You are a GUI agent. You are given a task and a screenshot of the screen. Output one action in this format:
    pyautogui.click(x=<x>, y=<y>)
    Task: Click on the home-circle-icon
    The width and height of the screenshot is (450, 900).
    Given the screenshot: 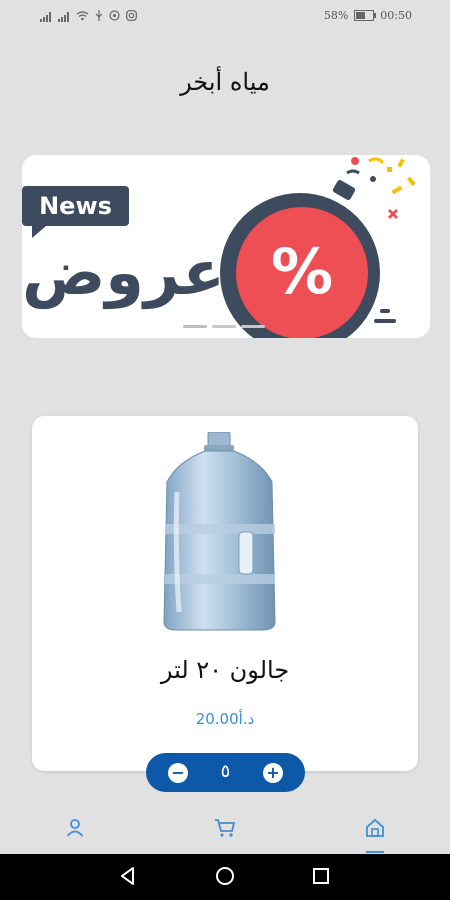 What is the action you would take?
    pyautogui.click(x=225, y=876)
    